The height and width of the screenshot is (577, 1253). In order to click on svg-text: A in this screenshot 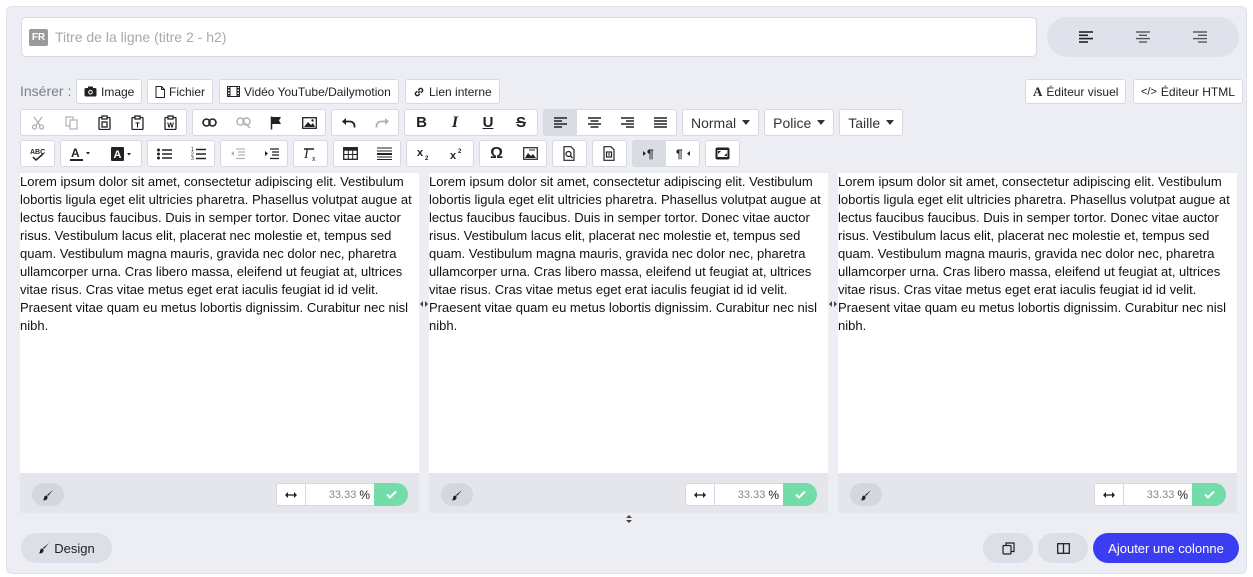, I will do `click(117, 155)`.